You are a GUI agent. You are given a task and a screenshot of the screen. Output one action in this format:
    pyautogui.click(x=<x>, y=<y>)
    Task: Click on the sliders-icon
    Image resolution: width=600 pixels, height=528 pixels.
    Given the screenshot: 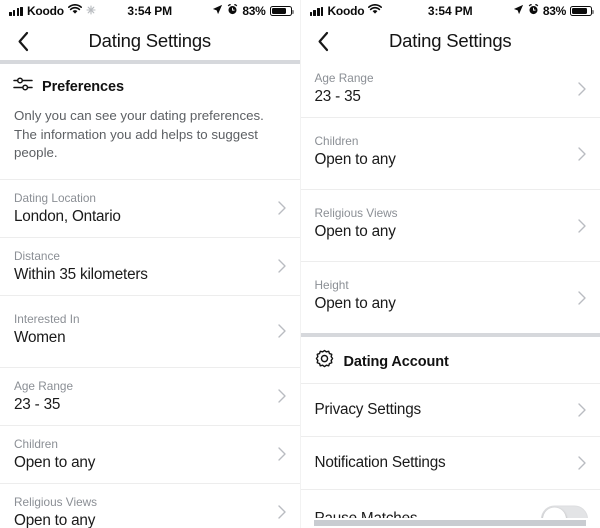 What is the action you would take?
    pyautogui.click(x=23, y=86)
    